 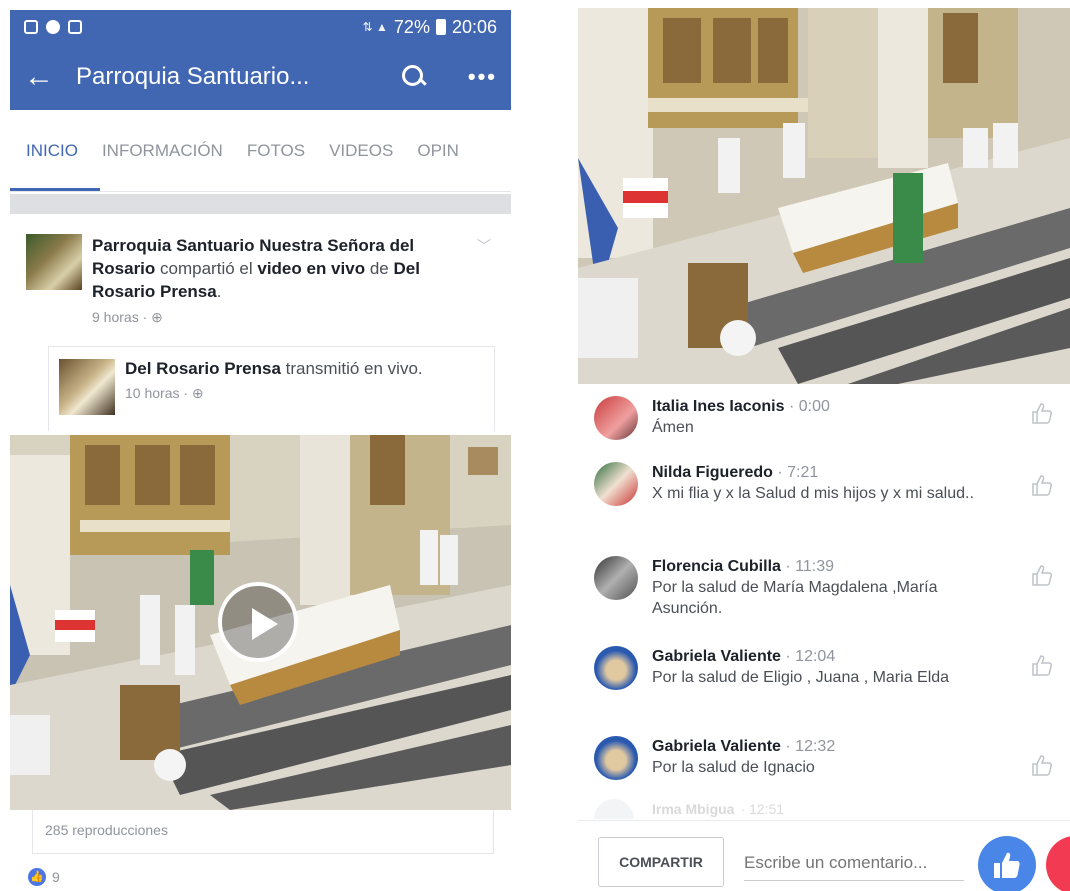 I want to click on comment-time: · 12:32, so click(x=810, y=746).